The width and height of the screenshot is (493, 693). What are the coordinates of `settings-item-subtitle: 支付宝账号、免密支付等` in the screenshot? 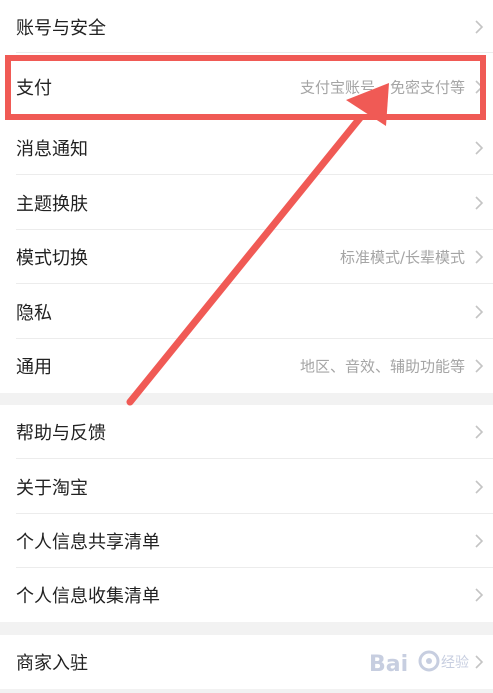 It's located at (382, 87).